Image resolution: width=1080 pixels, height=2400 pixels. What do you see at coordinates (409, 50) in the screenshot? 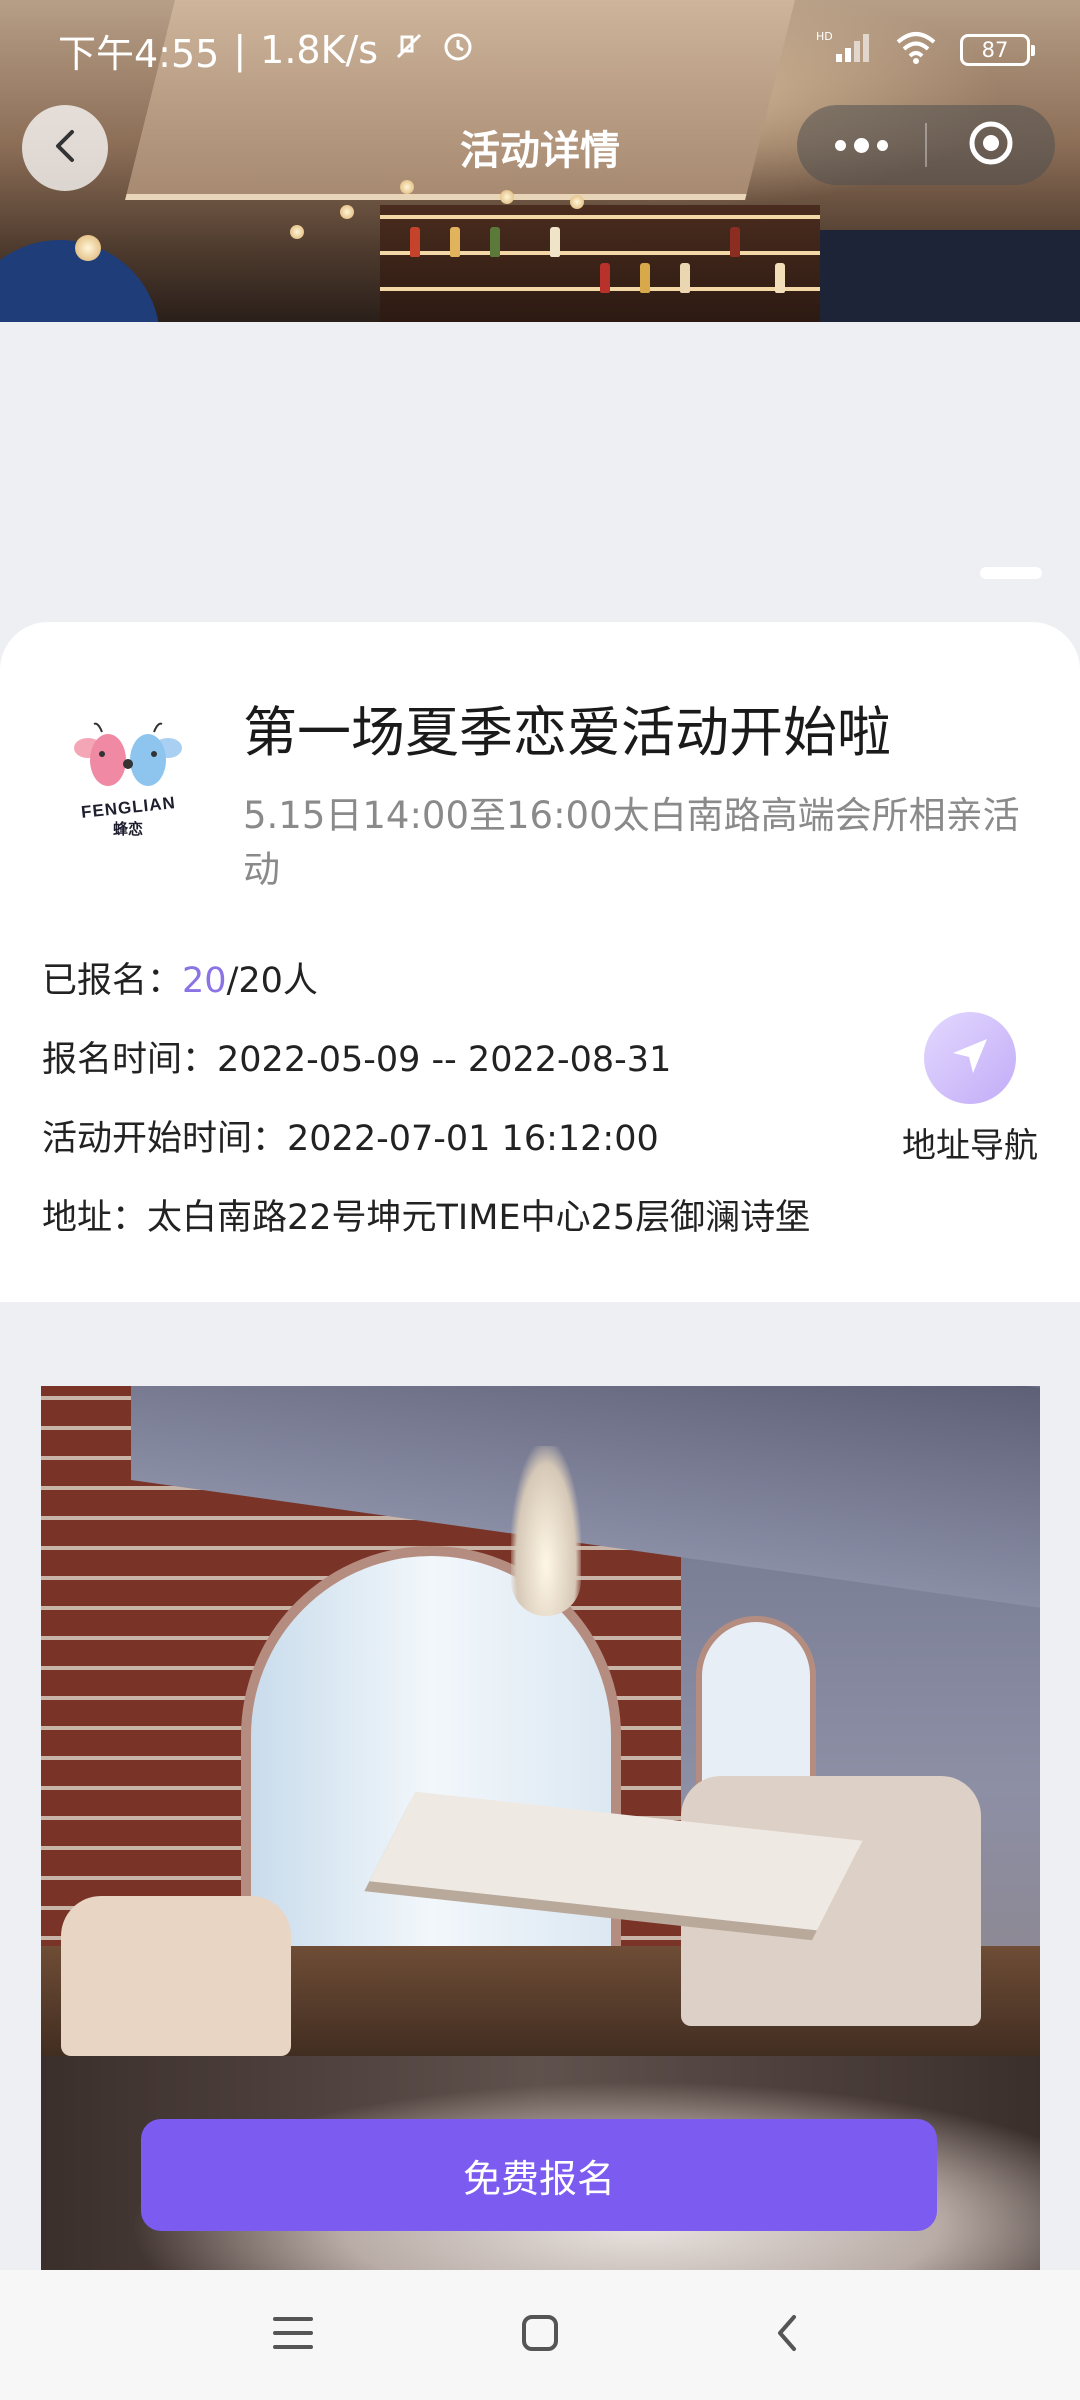
I see `mute-icon` at bounding box center [409, 50].